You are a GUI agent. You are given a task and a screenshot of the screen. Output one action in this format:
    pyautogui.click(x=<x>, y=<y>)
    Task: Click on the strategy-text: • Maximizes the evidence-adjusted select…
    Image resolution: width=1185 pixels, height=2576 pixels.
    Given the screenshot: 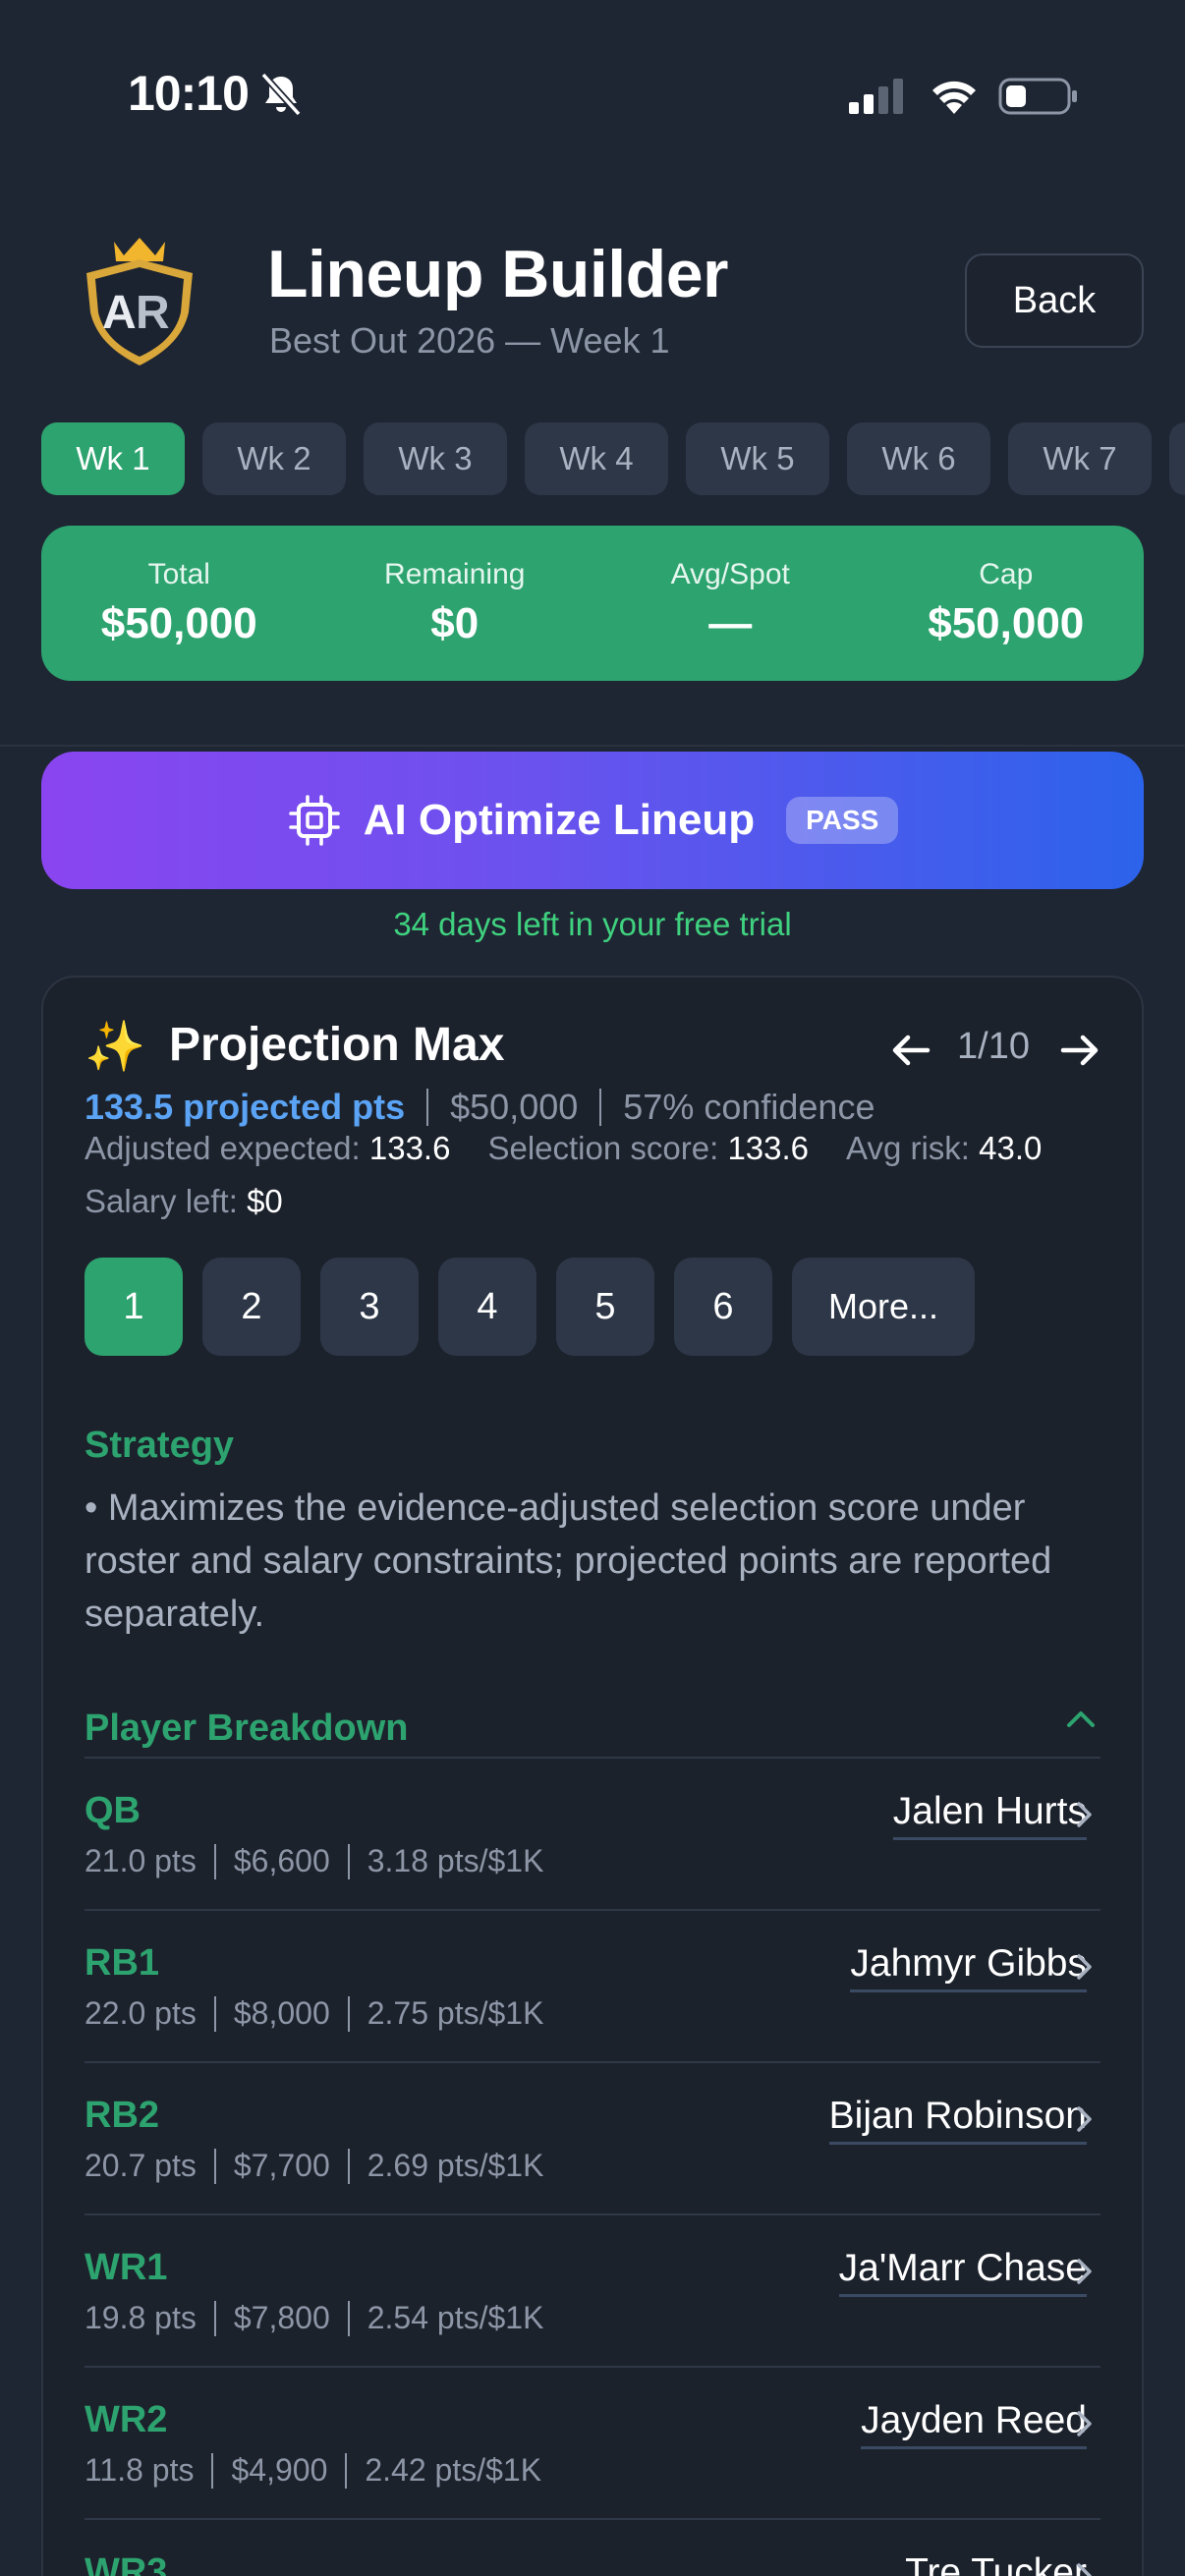 What is the action you would take?
    pyautogui.click(x=569, y=1561)
    